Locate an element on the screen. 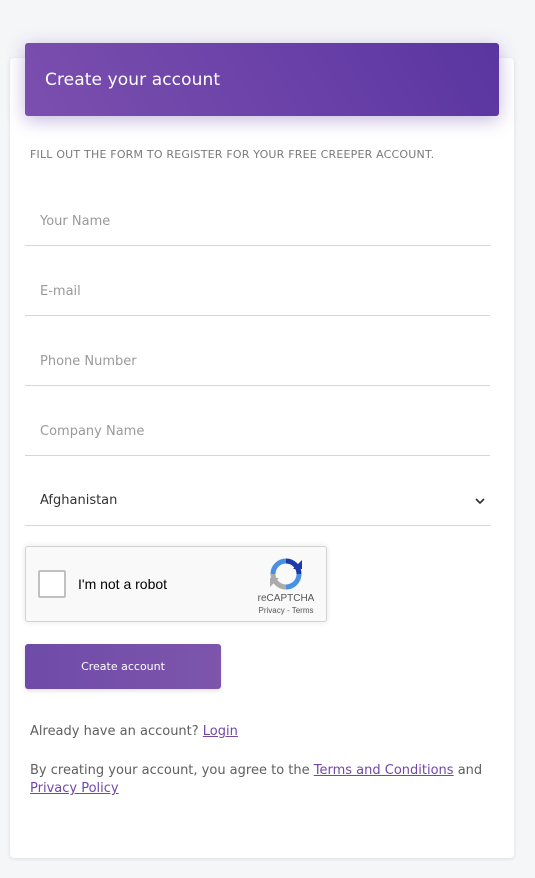 The width and height of the screenshot is (535, 878). page-title: Create your account is located at coordinates (133, 79).